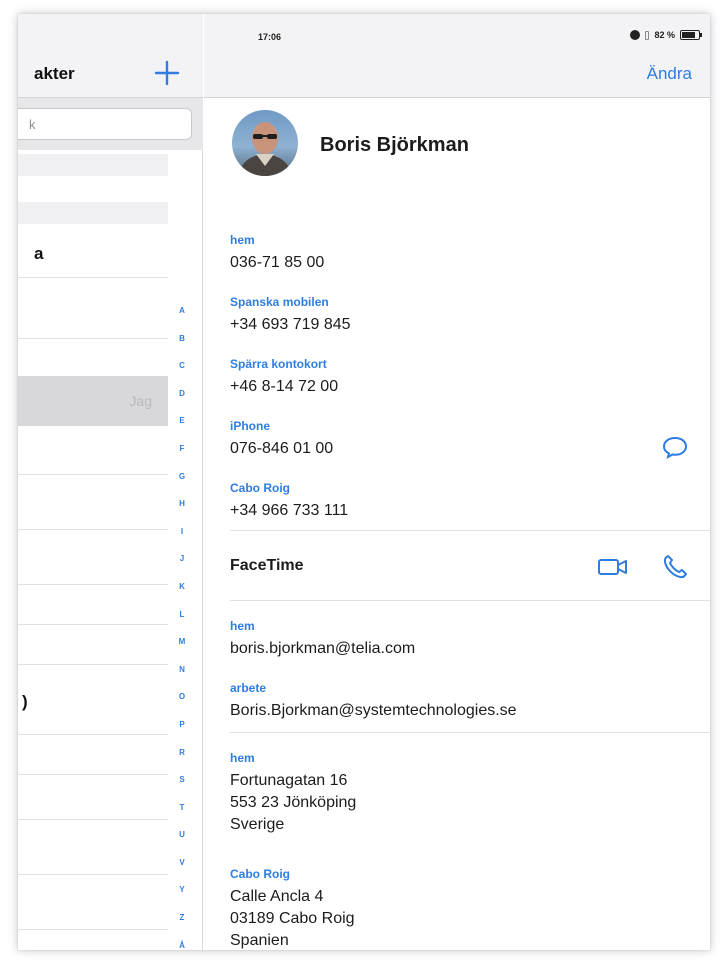 This screenshot has height=964, width=726. What do you see at coordinates (182, 624) in the screenshot?
I see `index-letter: L` at bounding box center [182, 624].